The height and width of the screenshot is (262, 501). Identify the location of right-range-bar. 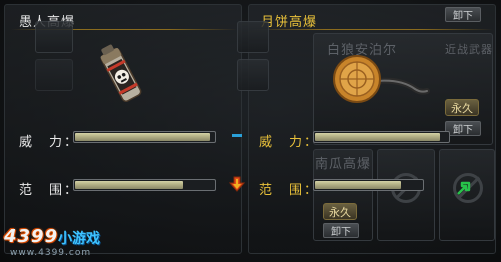
(368, 185).